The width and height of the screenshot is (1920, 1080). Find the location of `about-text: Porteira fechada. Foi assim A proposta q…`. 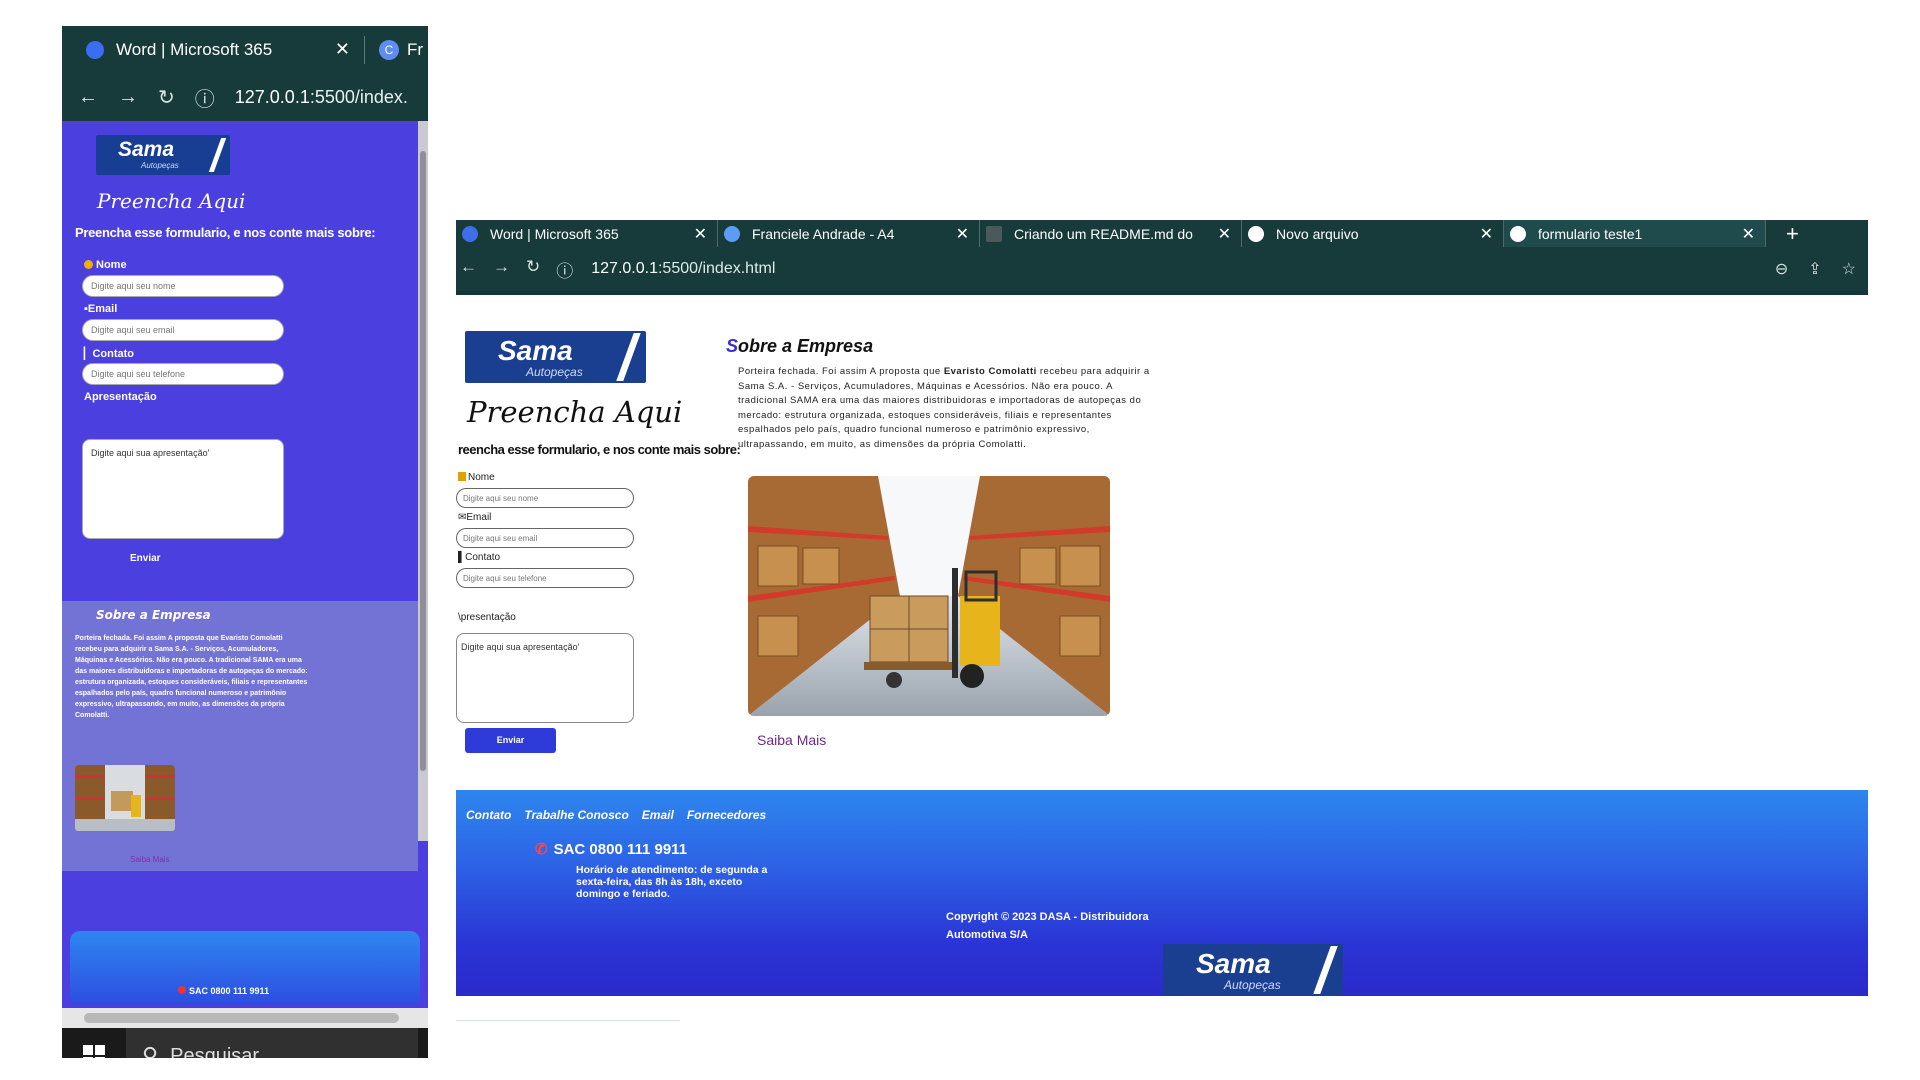

about-text: Porteira fechada. Foi assim A proposta q… is located at coordinates (944, 408).